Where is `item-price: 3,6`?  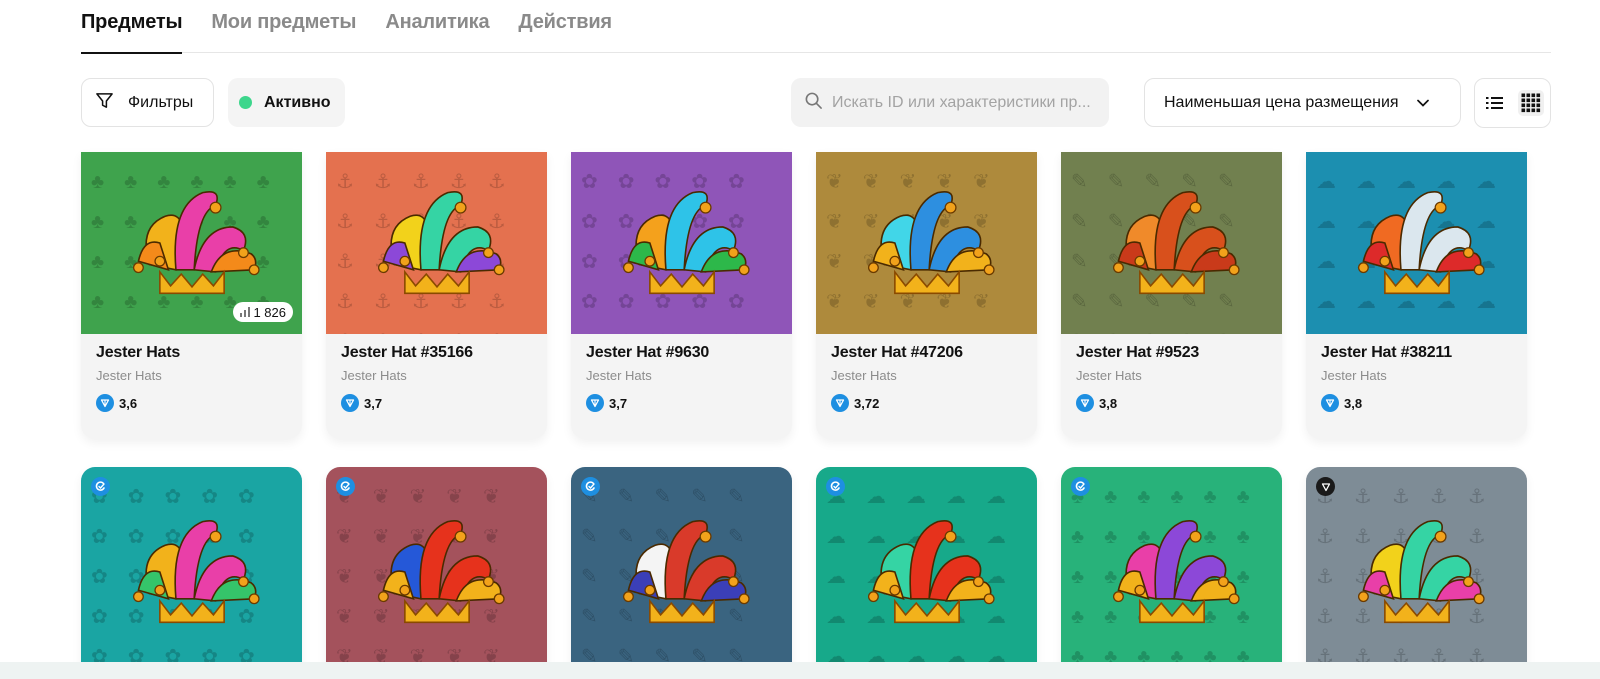 item-price: 3,6 is located at coordinates (196, 403).